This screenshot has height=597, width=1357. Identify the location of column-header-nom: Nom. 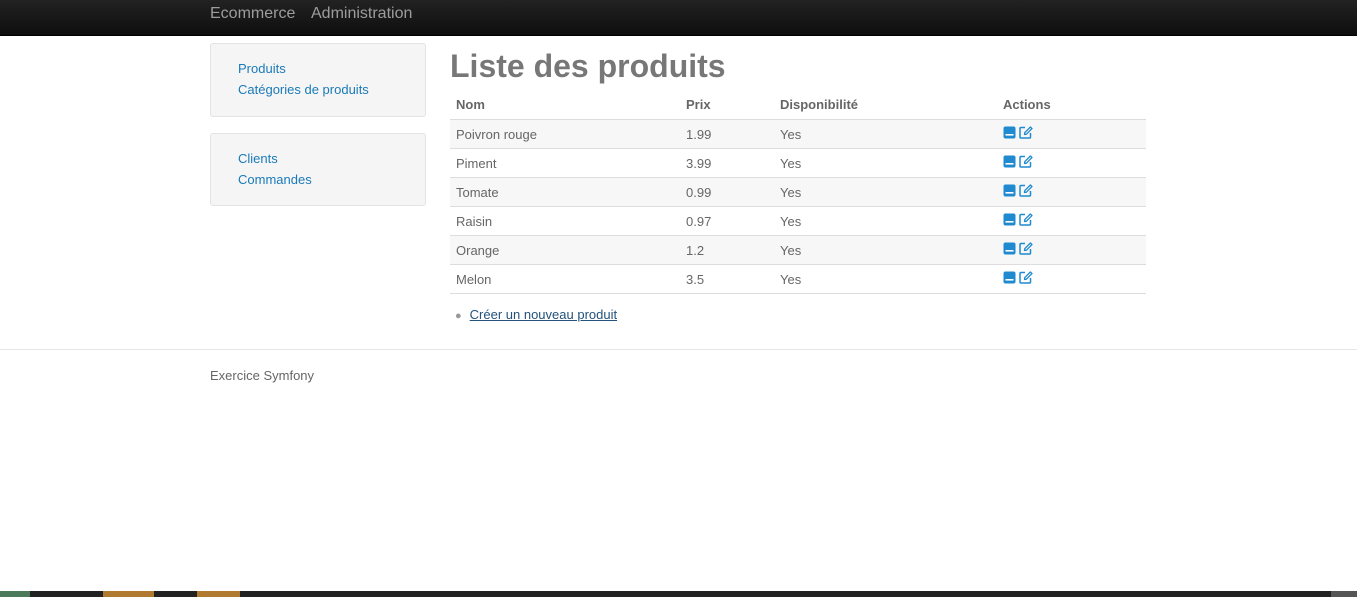
(565, 105).